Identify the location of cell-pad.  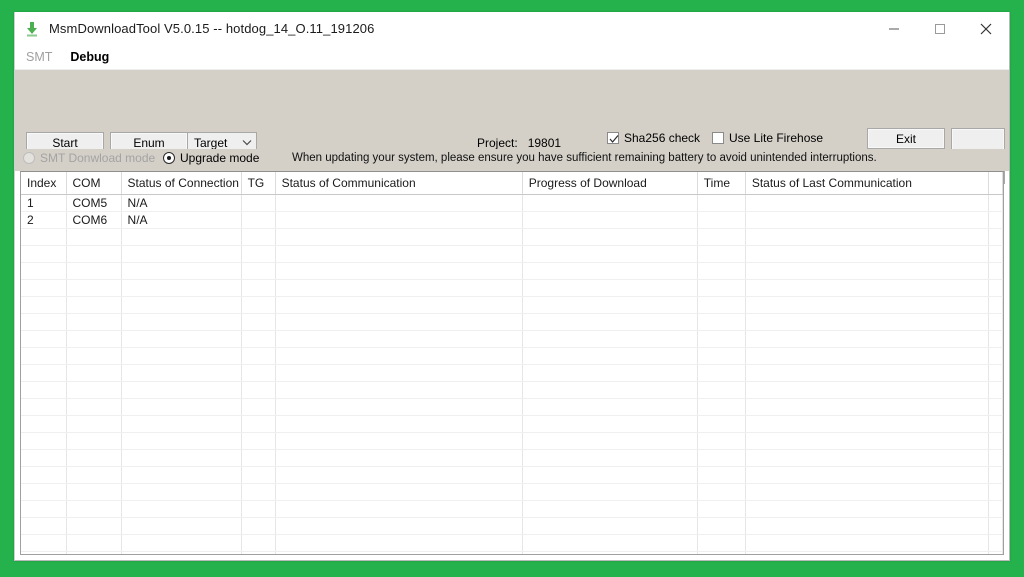
(995, 203).